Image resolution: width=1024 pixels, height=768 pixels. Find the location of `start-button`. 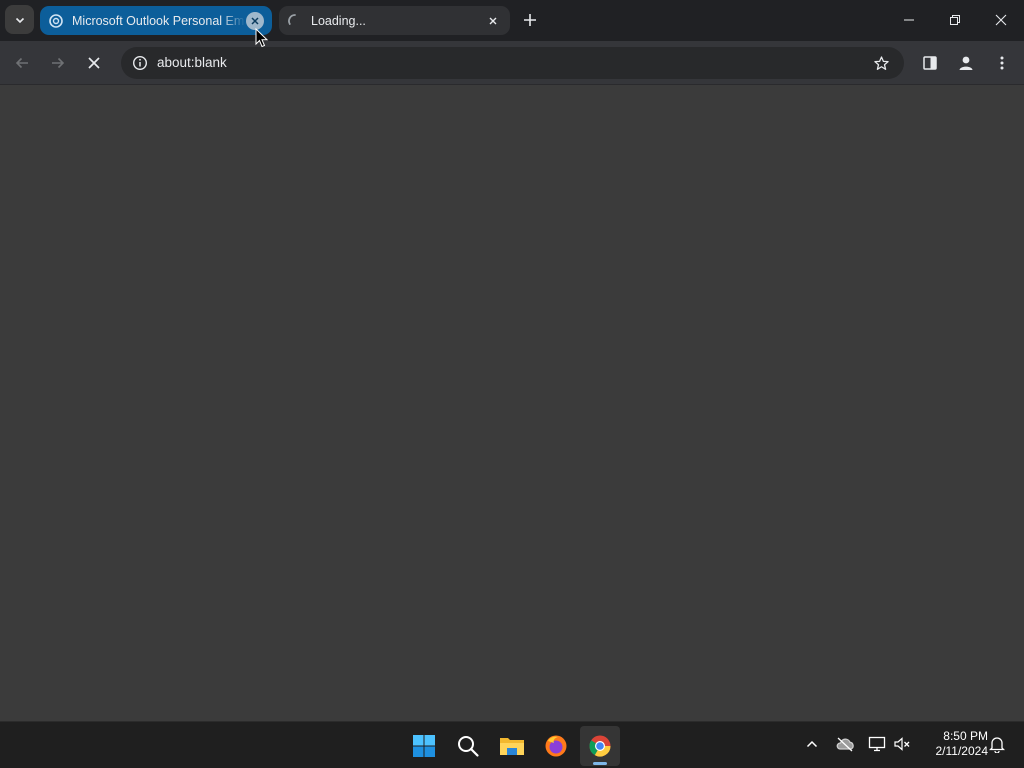

start-button is located at coordinates (424, 746).